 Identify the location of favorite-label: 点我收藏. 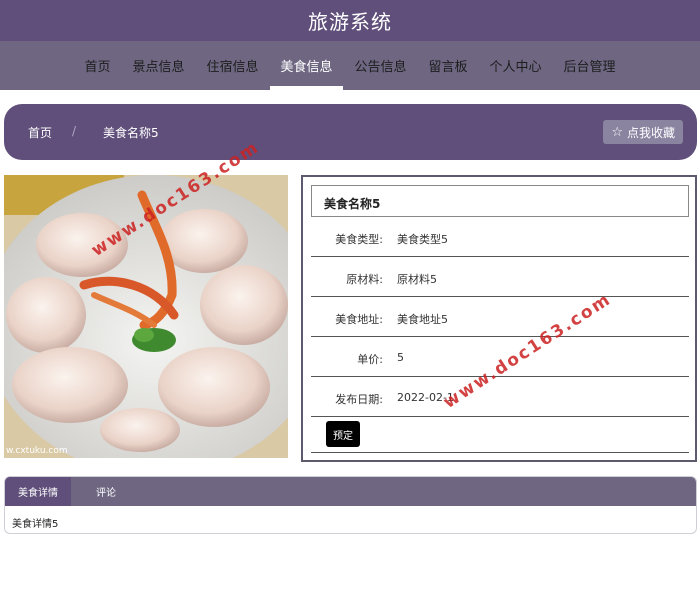
(650, 132).